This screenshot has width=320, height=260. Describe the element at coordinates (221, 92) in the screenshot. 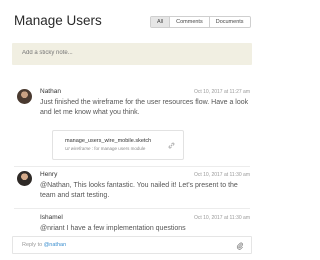

I see `comment-date: Oct 10, 2017 at 11:27 am` at that location.